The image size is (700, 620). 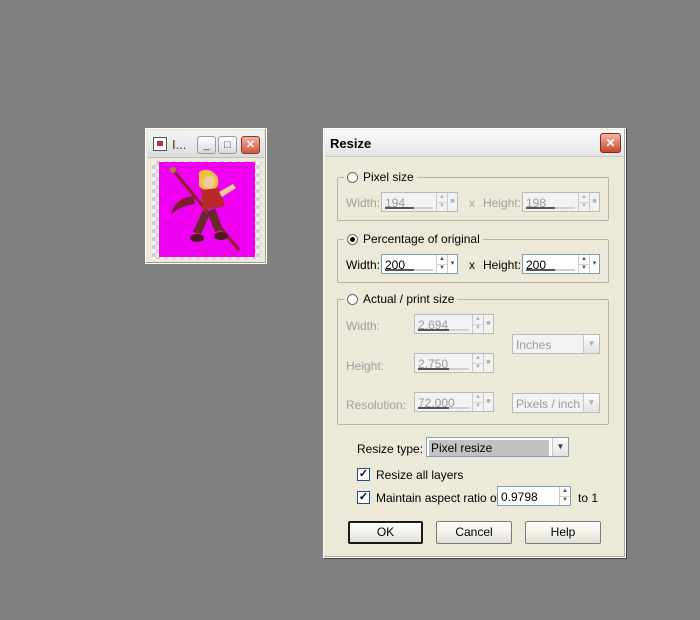 I want to click on maximize-button: □, so click(x=227, y=145).